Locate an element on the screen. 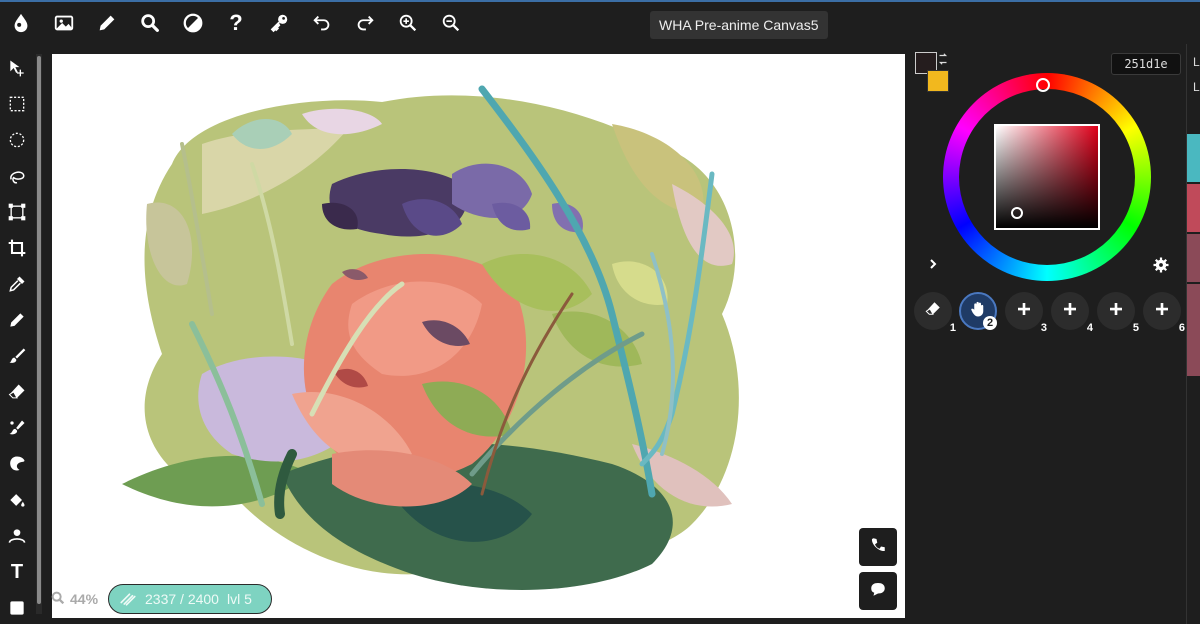 This screenshot has height=624, width=1200. brush-slot-4: 4 is located at coordinates (1072, 313).